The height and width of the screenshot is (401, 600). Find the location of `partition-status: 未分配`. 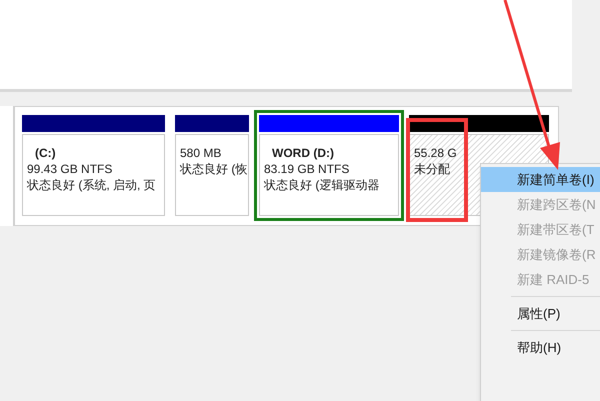

partition-status: 未分配 is located at coordinates (432, 169).